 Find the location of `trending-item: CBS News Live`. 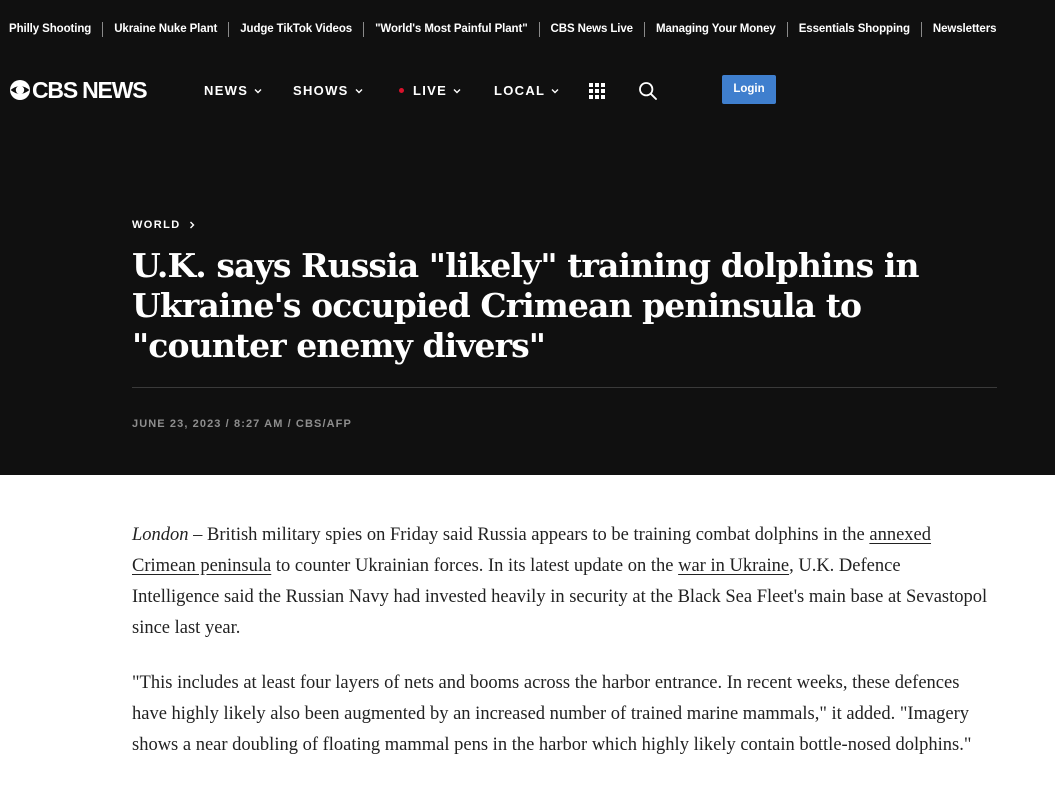

trending-item: CBS News Live is located at coordinates (603, 29).